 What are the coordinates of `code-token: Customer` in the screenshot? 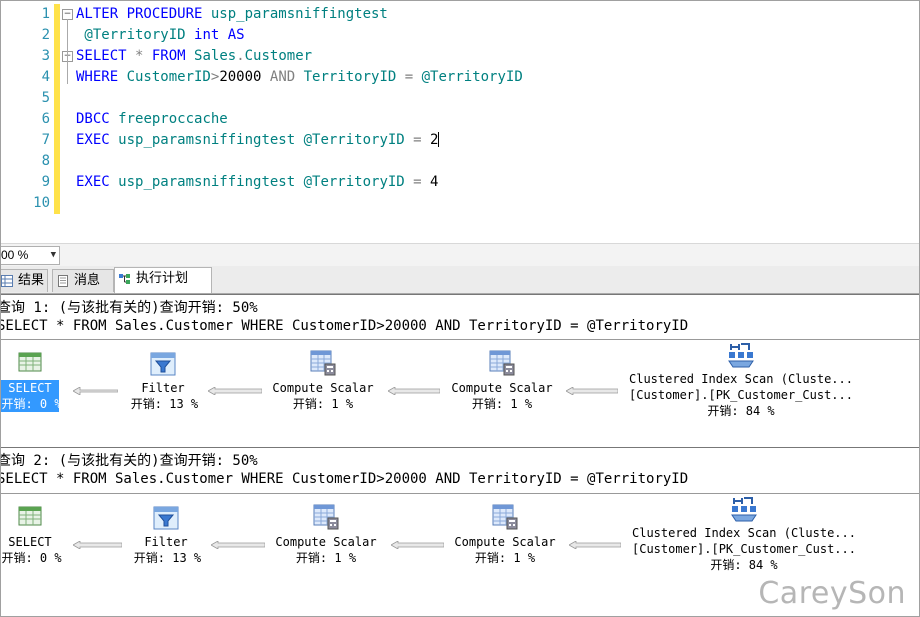 It's located at (278, 56).